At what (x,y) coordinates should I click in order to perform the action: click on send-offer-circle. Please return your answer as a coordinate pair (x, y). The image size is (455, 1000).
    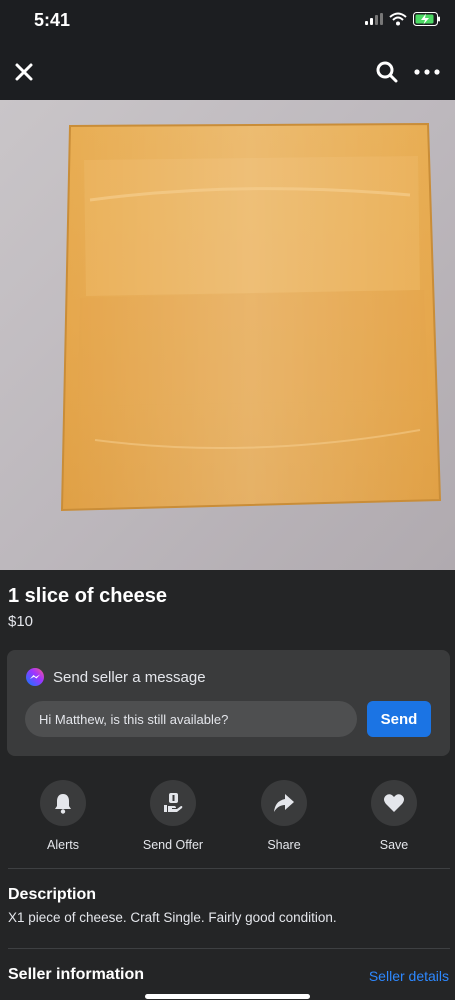
    Looking at the image, I should click on (173, 803).